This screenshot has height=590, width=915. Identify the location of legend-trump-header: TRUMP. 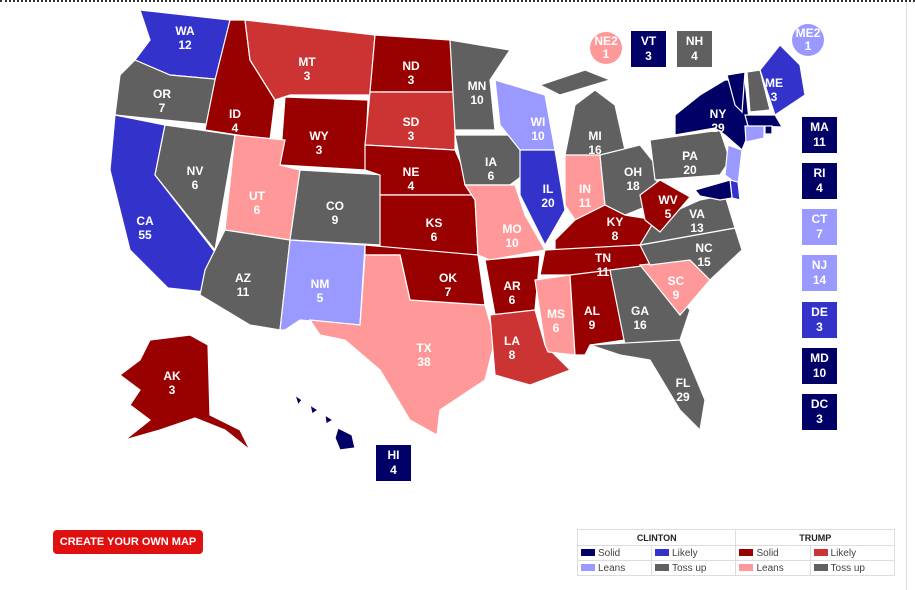
(815, 537).